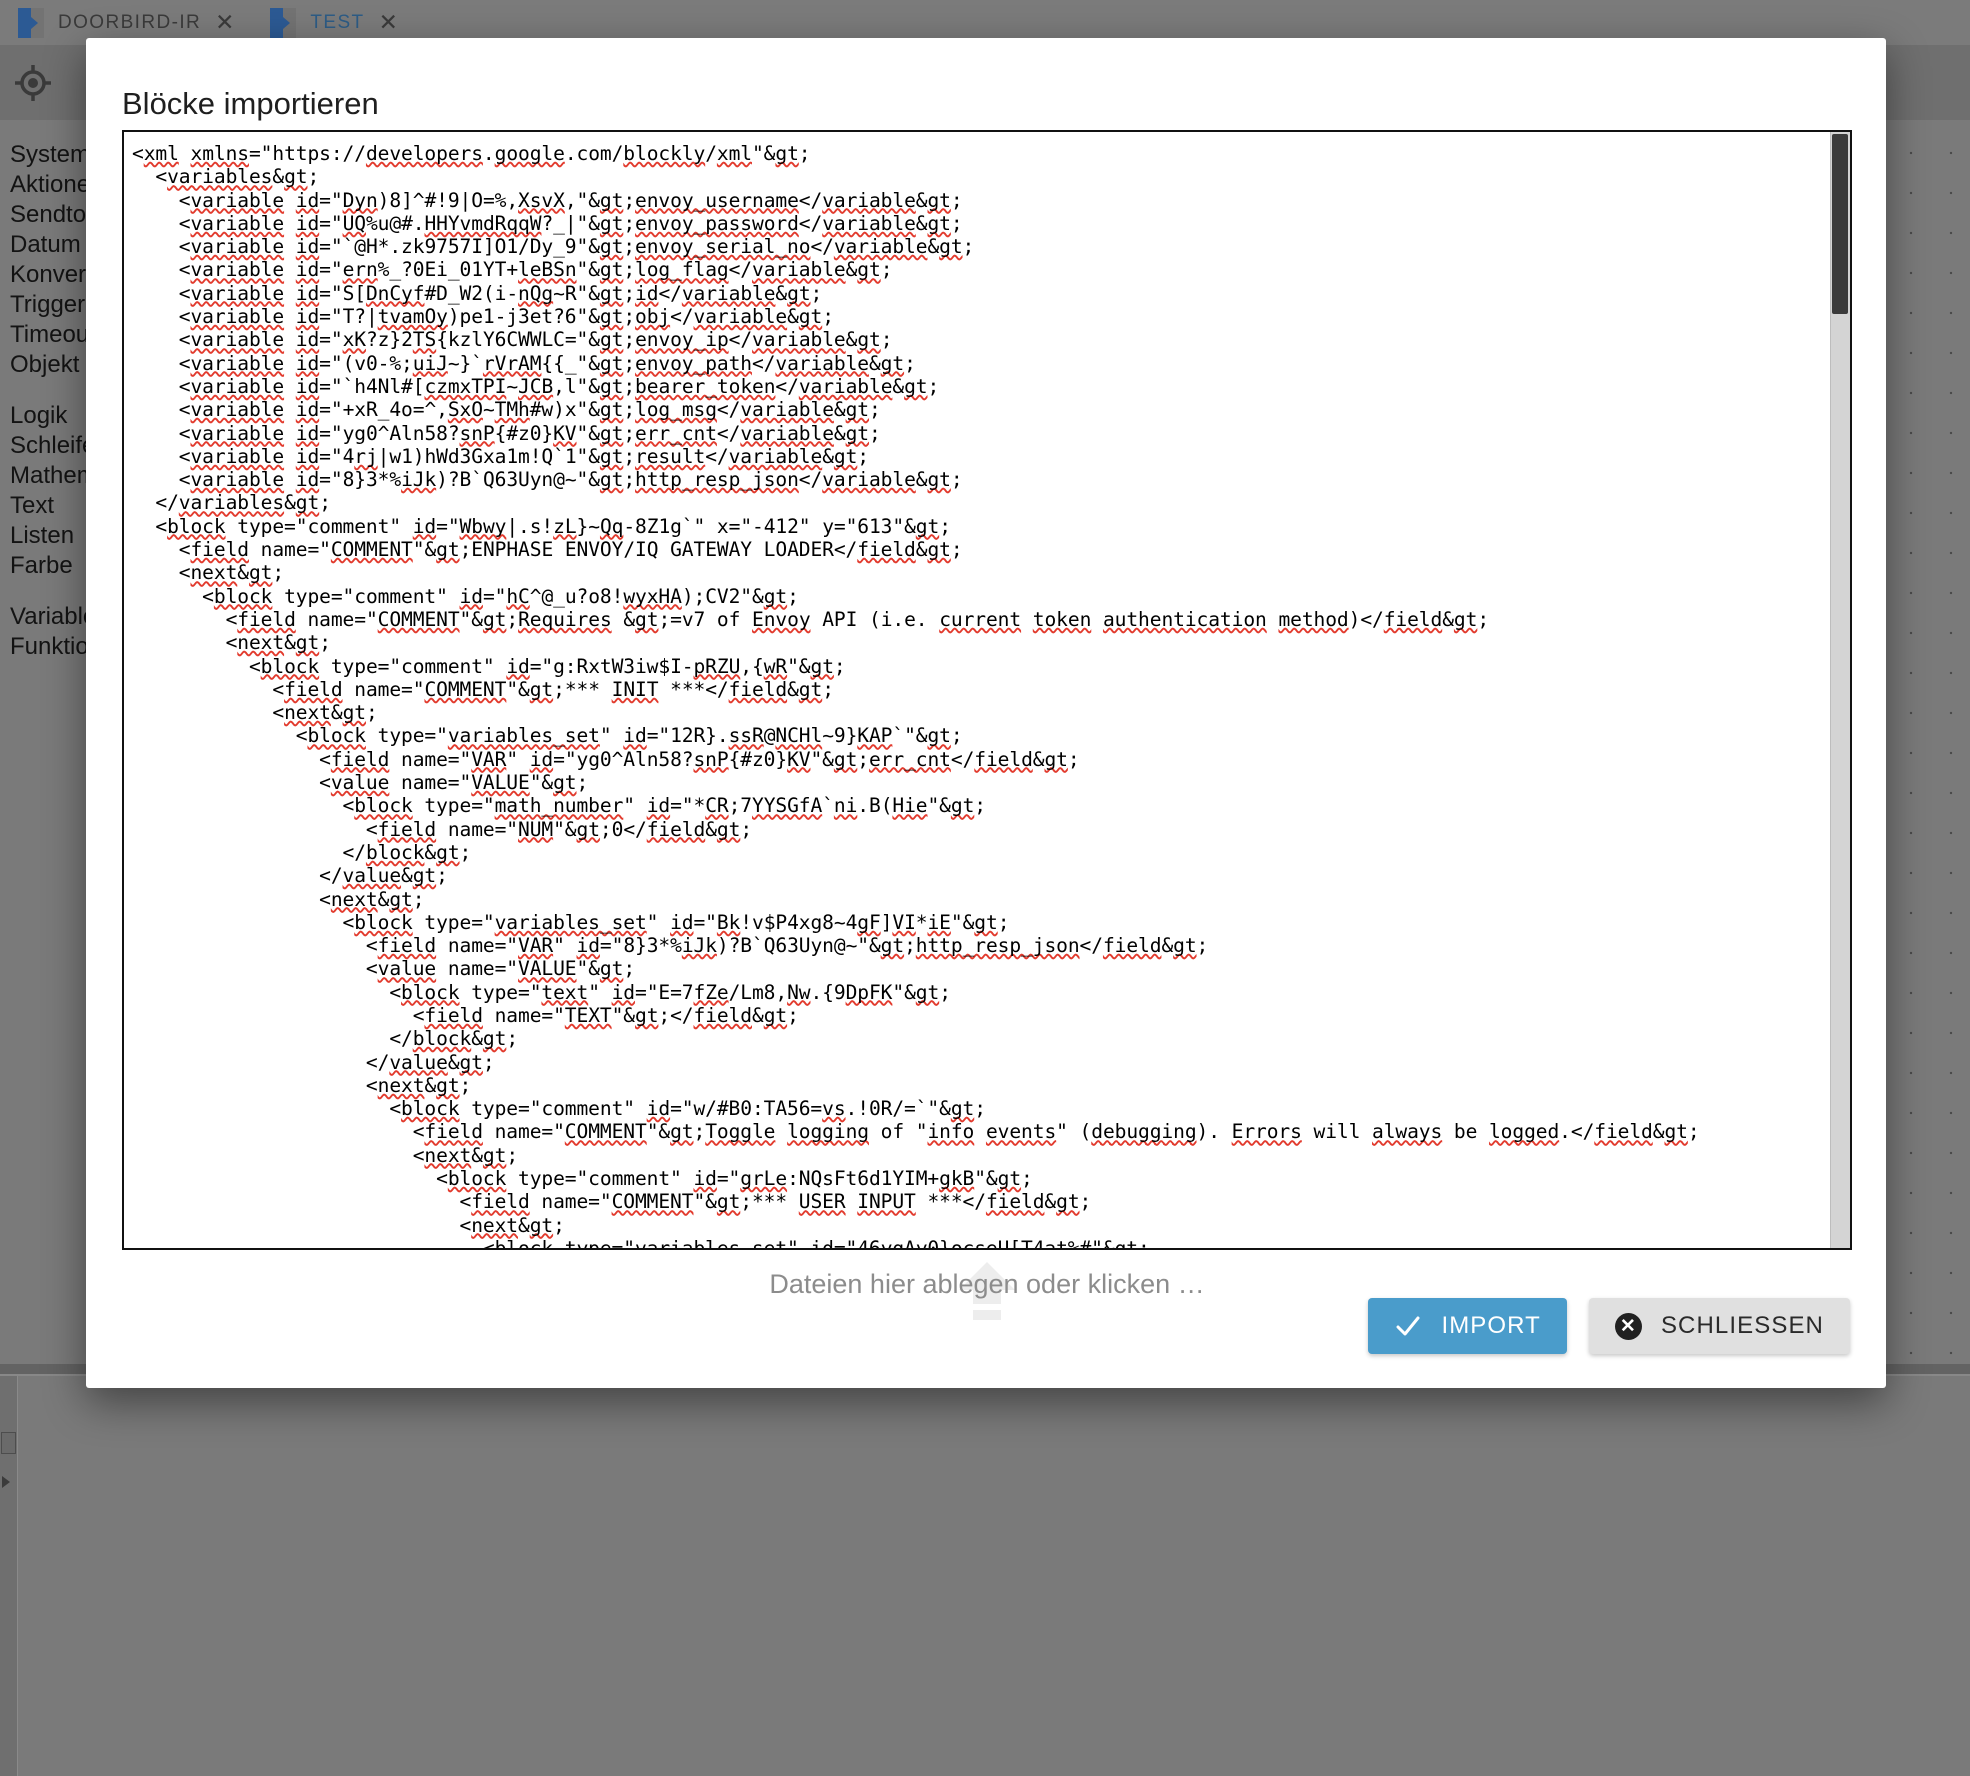 The image size is (1970, 1776). I want to click on close-button: ✕ SCHLIESSEN, so click(1719, 1326).